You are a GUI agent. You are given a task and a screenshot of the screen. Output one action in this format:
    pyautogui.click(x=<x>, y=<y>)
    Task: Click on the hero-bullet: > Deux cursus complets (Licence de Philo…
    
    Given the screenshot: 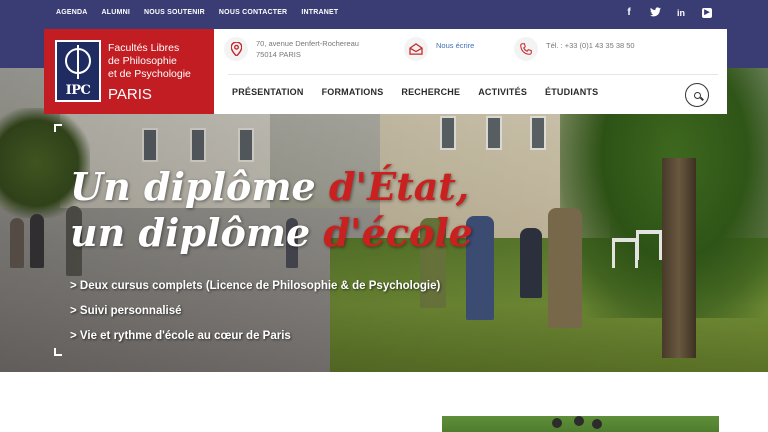 What is the action you would take?
    pyautogui.click(x=255, y=286)
    